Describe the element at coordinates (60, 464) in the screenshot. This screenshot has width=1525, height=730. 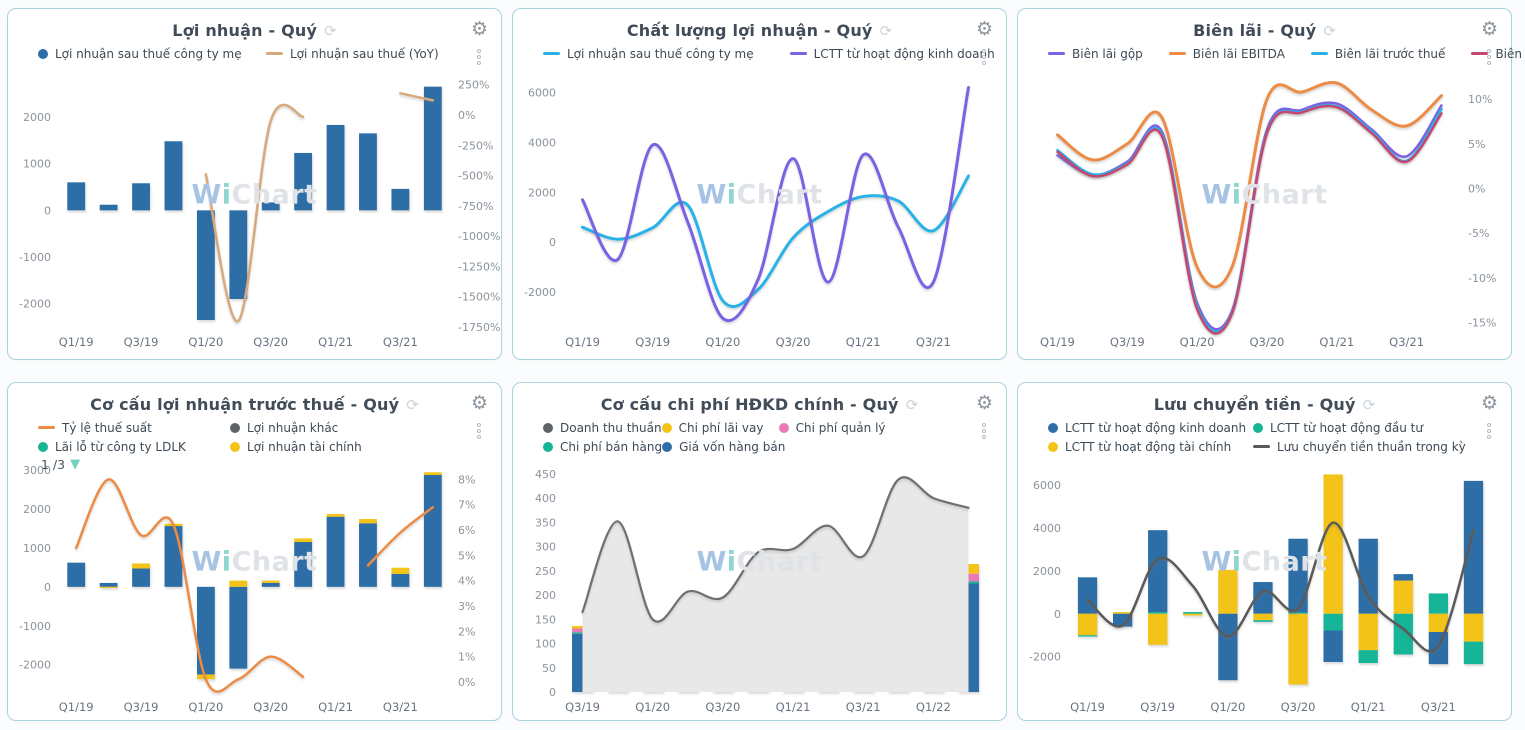
I see `legend-pager: 1 /3 ▼` at that location.